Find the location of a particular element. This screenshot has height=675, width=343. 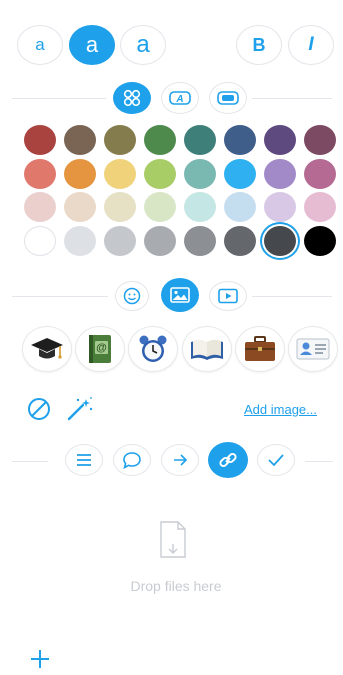

no-image-button is located at coordinates (39, 409).